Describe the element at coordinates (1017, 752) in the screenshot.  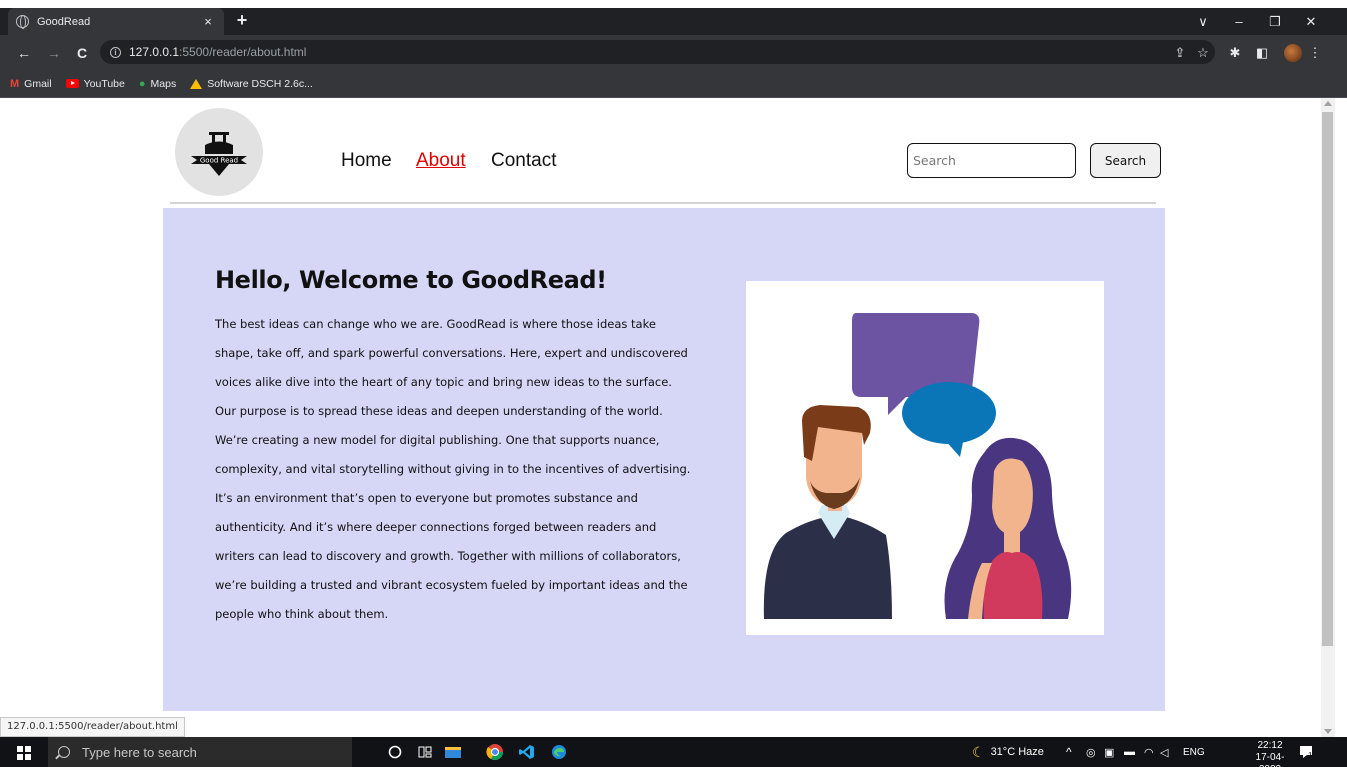
I see `weather-text: 31°C Haze` at that location.